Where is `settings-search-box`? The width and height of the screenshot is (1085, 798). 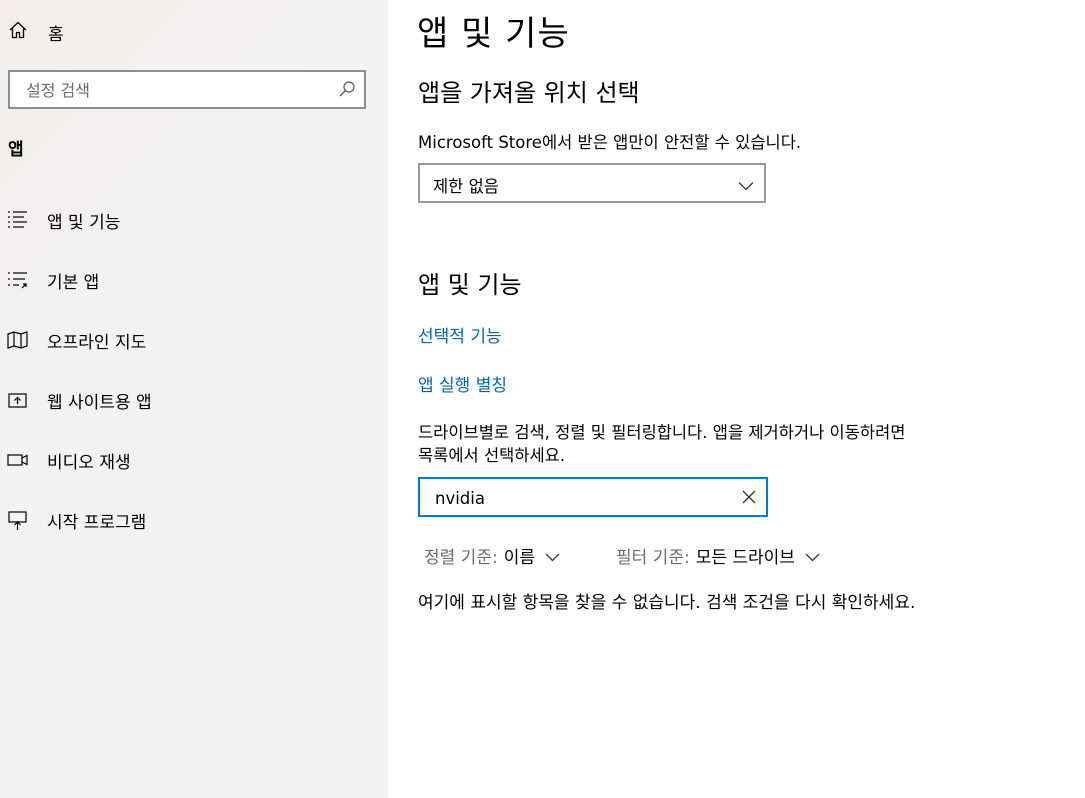
settings-search-box is located at coordinates (187, 89).